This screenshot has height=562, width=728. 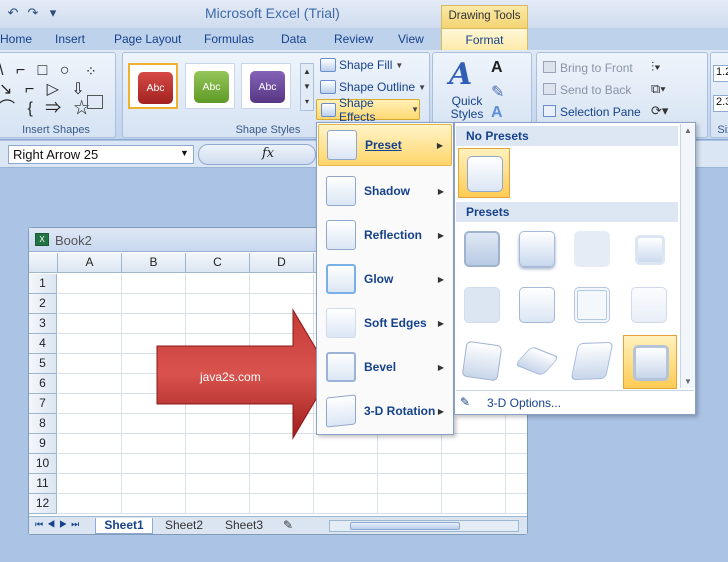 What do you see at coordinates (184, 526) in the screenshot?
I see `sheet-tab-sheet2: Sheet2` at bounding box center [184, 526].